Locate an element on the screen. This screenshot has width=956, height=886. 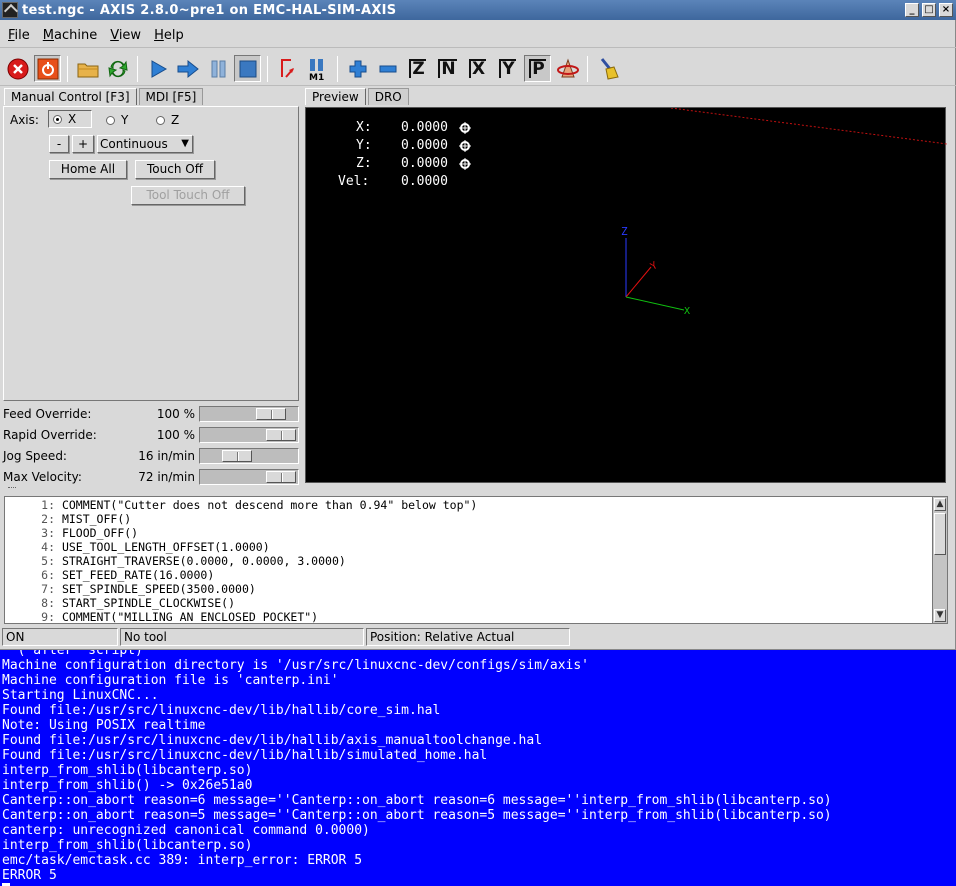
x-axis-line is located at coordinates (655, 303).